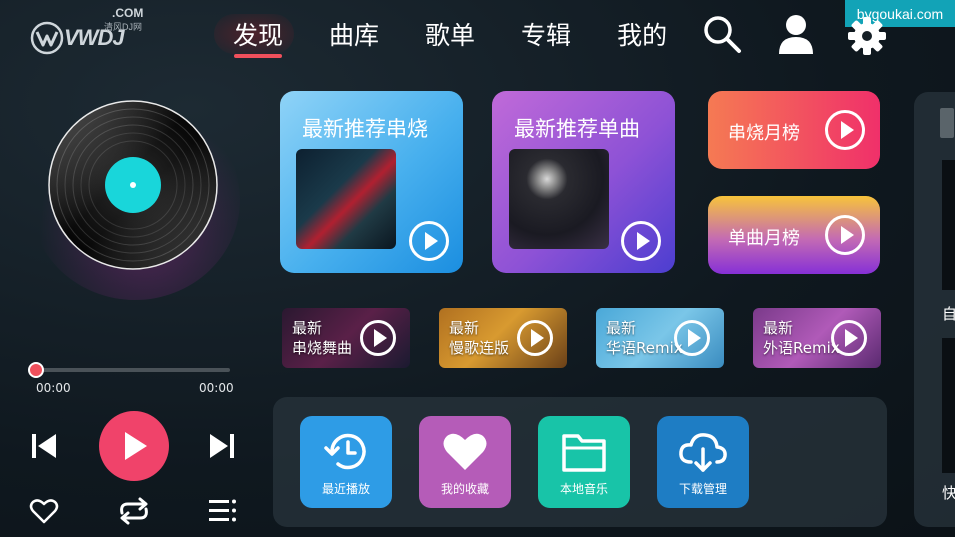 The height and width of the screenshot is (537, 955). I want to click on category-foreign-remix-play-icon, so click(849, 338).